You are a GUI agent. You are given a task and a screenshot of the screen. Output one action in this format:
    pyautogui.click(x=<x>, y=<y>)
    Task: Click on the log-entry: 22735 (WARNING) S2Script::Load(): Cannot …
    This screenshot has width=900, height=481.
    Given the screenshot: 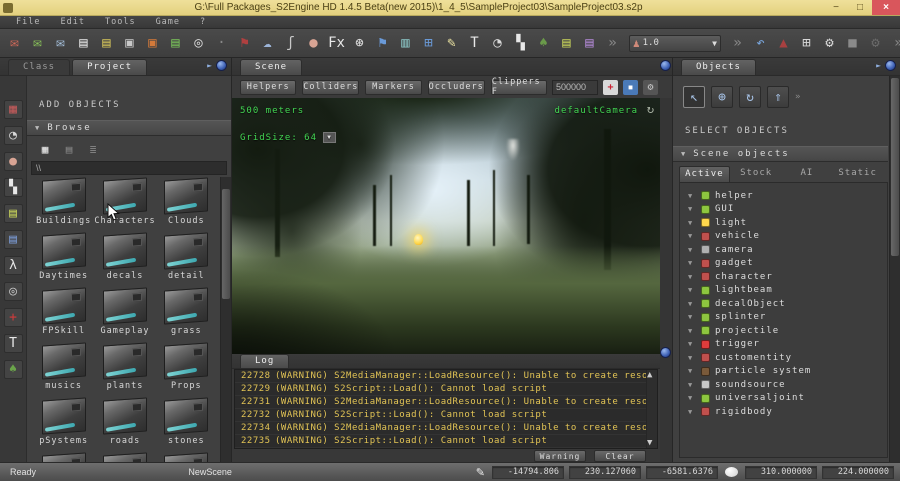 What is the action you would take?
    pyautogui.click(x=440, y=441)
    